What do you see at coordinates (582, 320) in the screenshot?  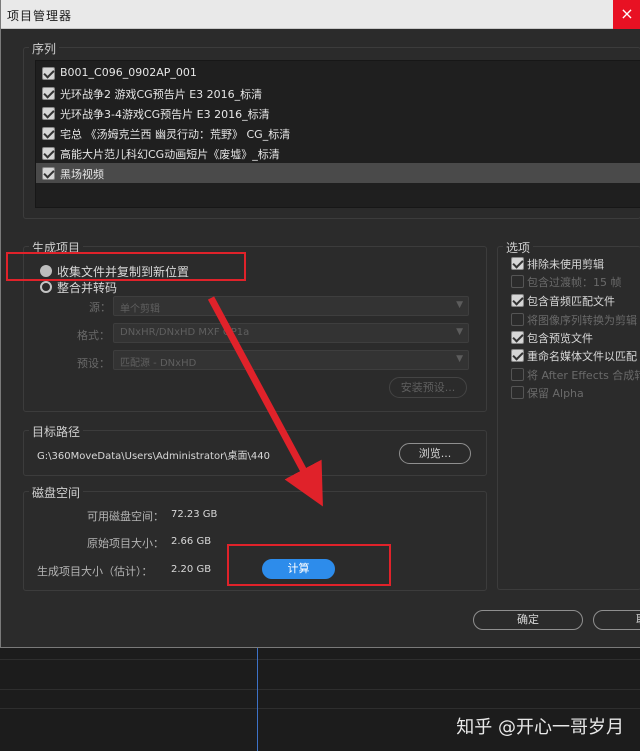 I see `option-label: 将图像序列转换为剪辑` at bounding box center [582, 320].